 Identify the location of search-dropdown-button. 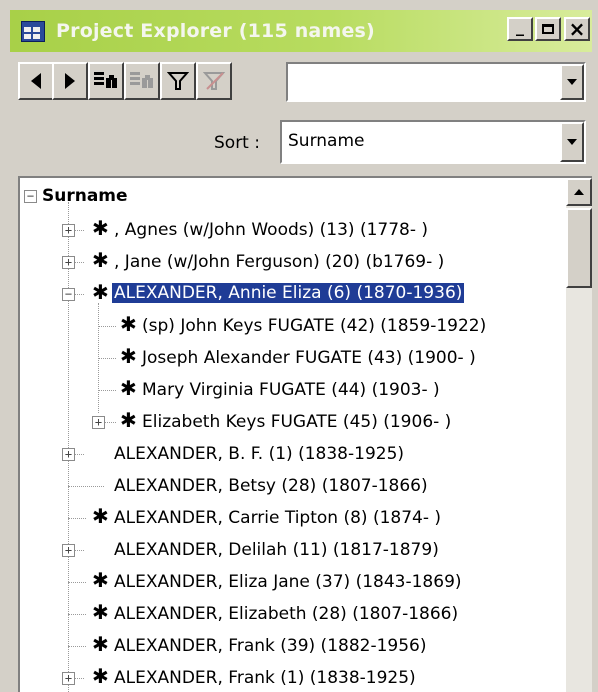
(572, 82).